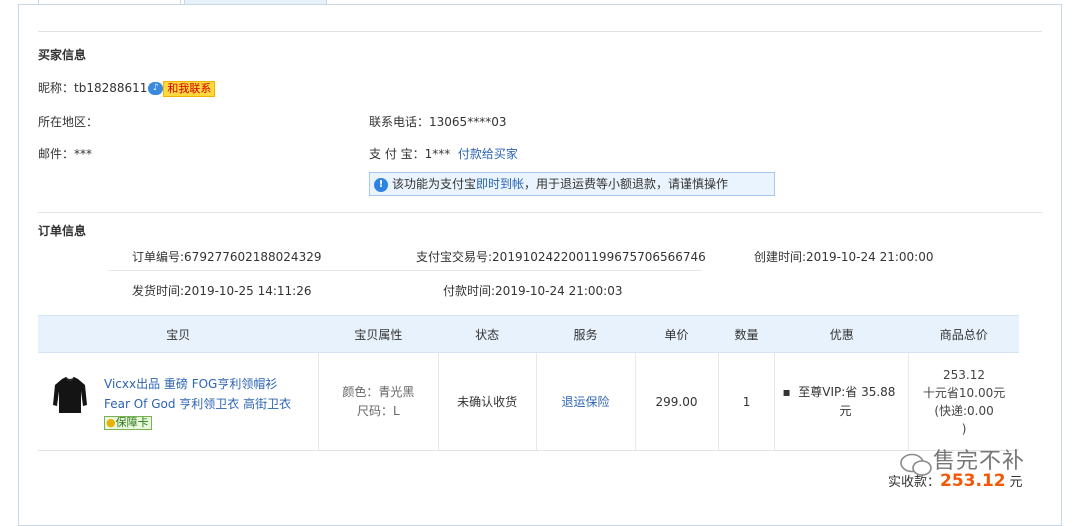 Image resolution: width=1080 pixels, height=526 pixels. Describe the element at coordinates (381, 184) in the screenshot. I see `info-icon: !` at that location.